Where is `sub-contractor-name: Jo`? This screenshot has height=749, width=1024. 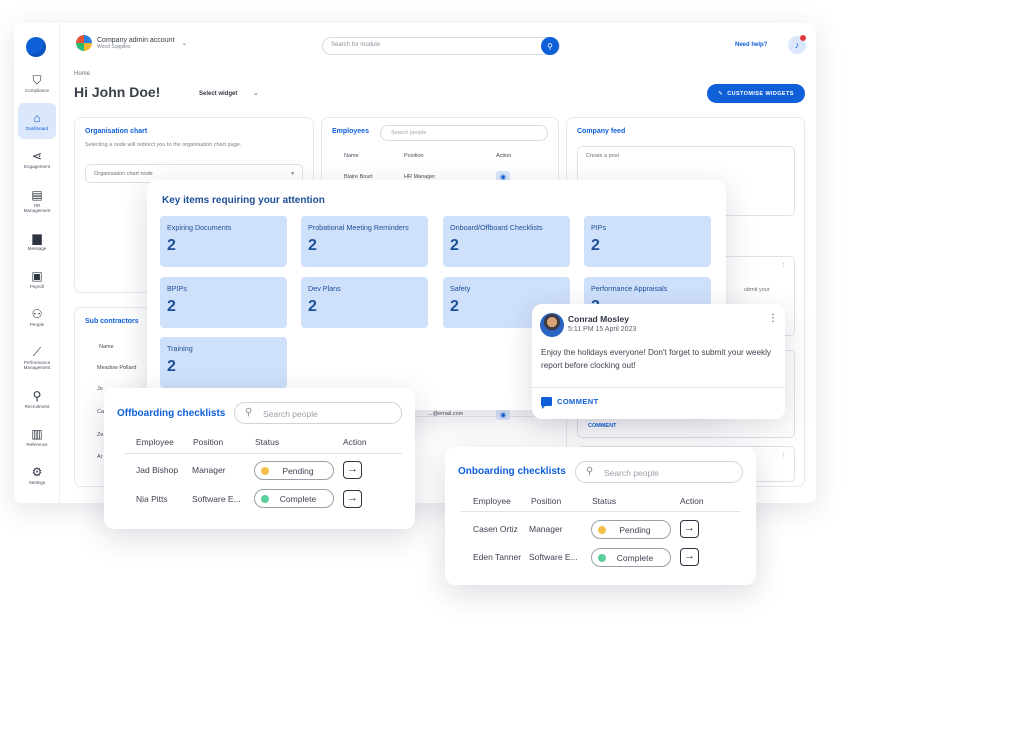
sub-contractor-name: Jo is located at coordinates (100, 389).